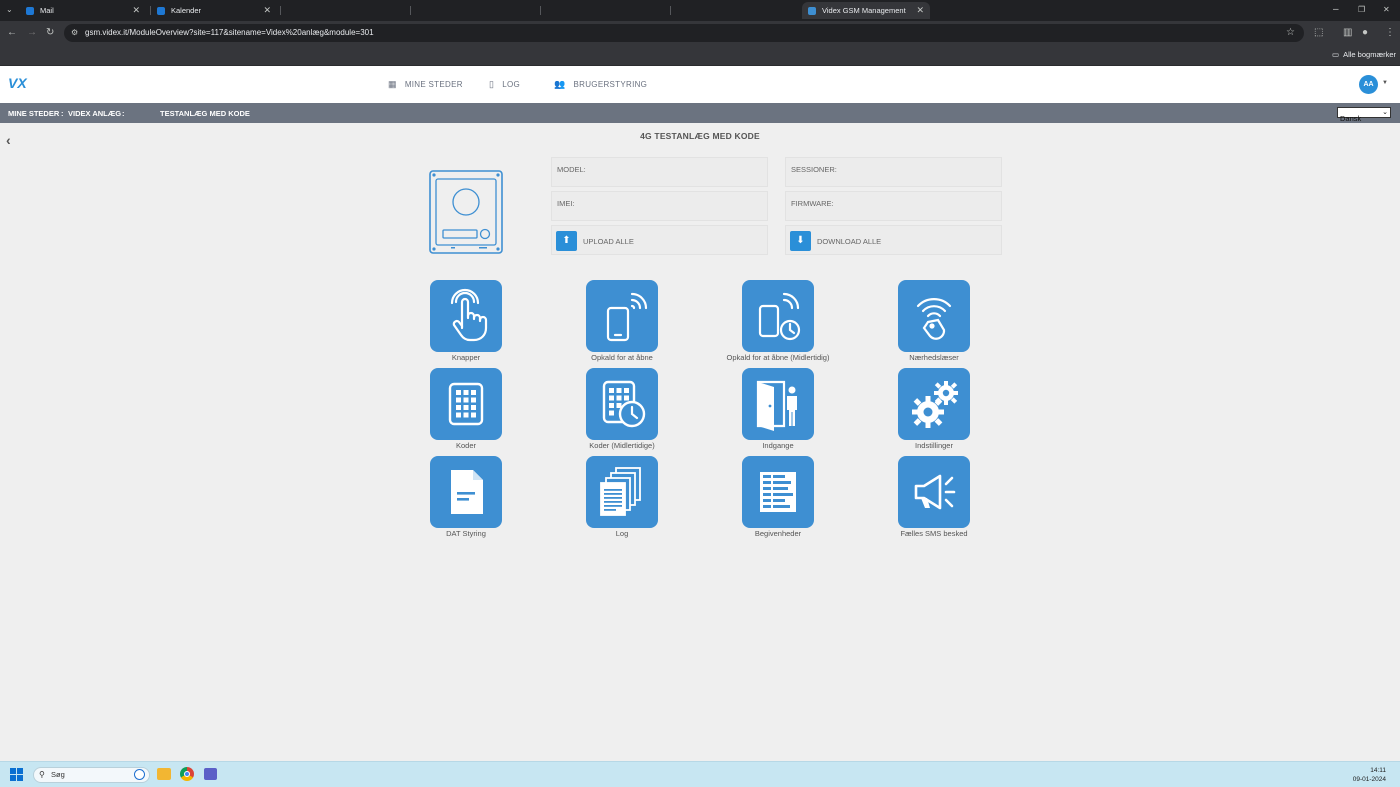 This screenshot has width=1400, height=787. What do you see at coordinates (466, 533) in the screenshot?
I see `module-label: DAT Styring` at bounding box center [466, 533].